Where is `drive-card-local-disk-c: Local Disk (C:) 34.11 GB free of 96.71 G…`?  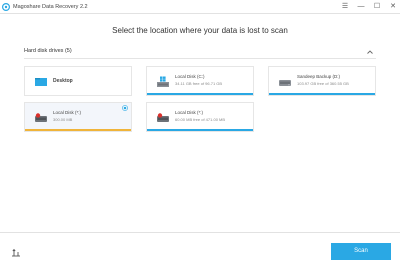 drive-card-local-disk-c: Local Disk (C:) 34.11 GB free of 96.71 G… is located at coordinates (200, 81).